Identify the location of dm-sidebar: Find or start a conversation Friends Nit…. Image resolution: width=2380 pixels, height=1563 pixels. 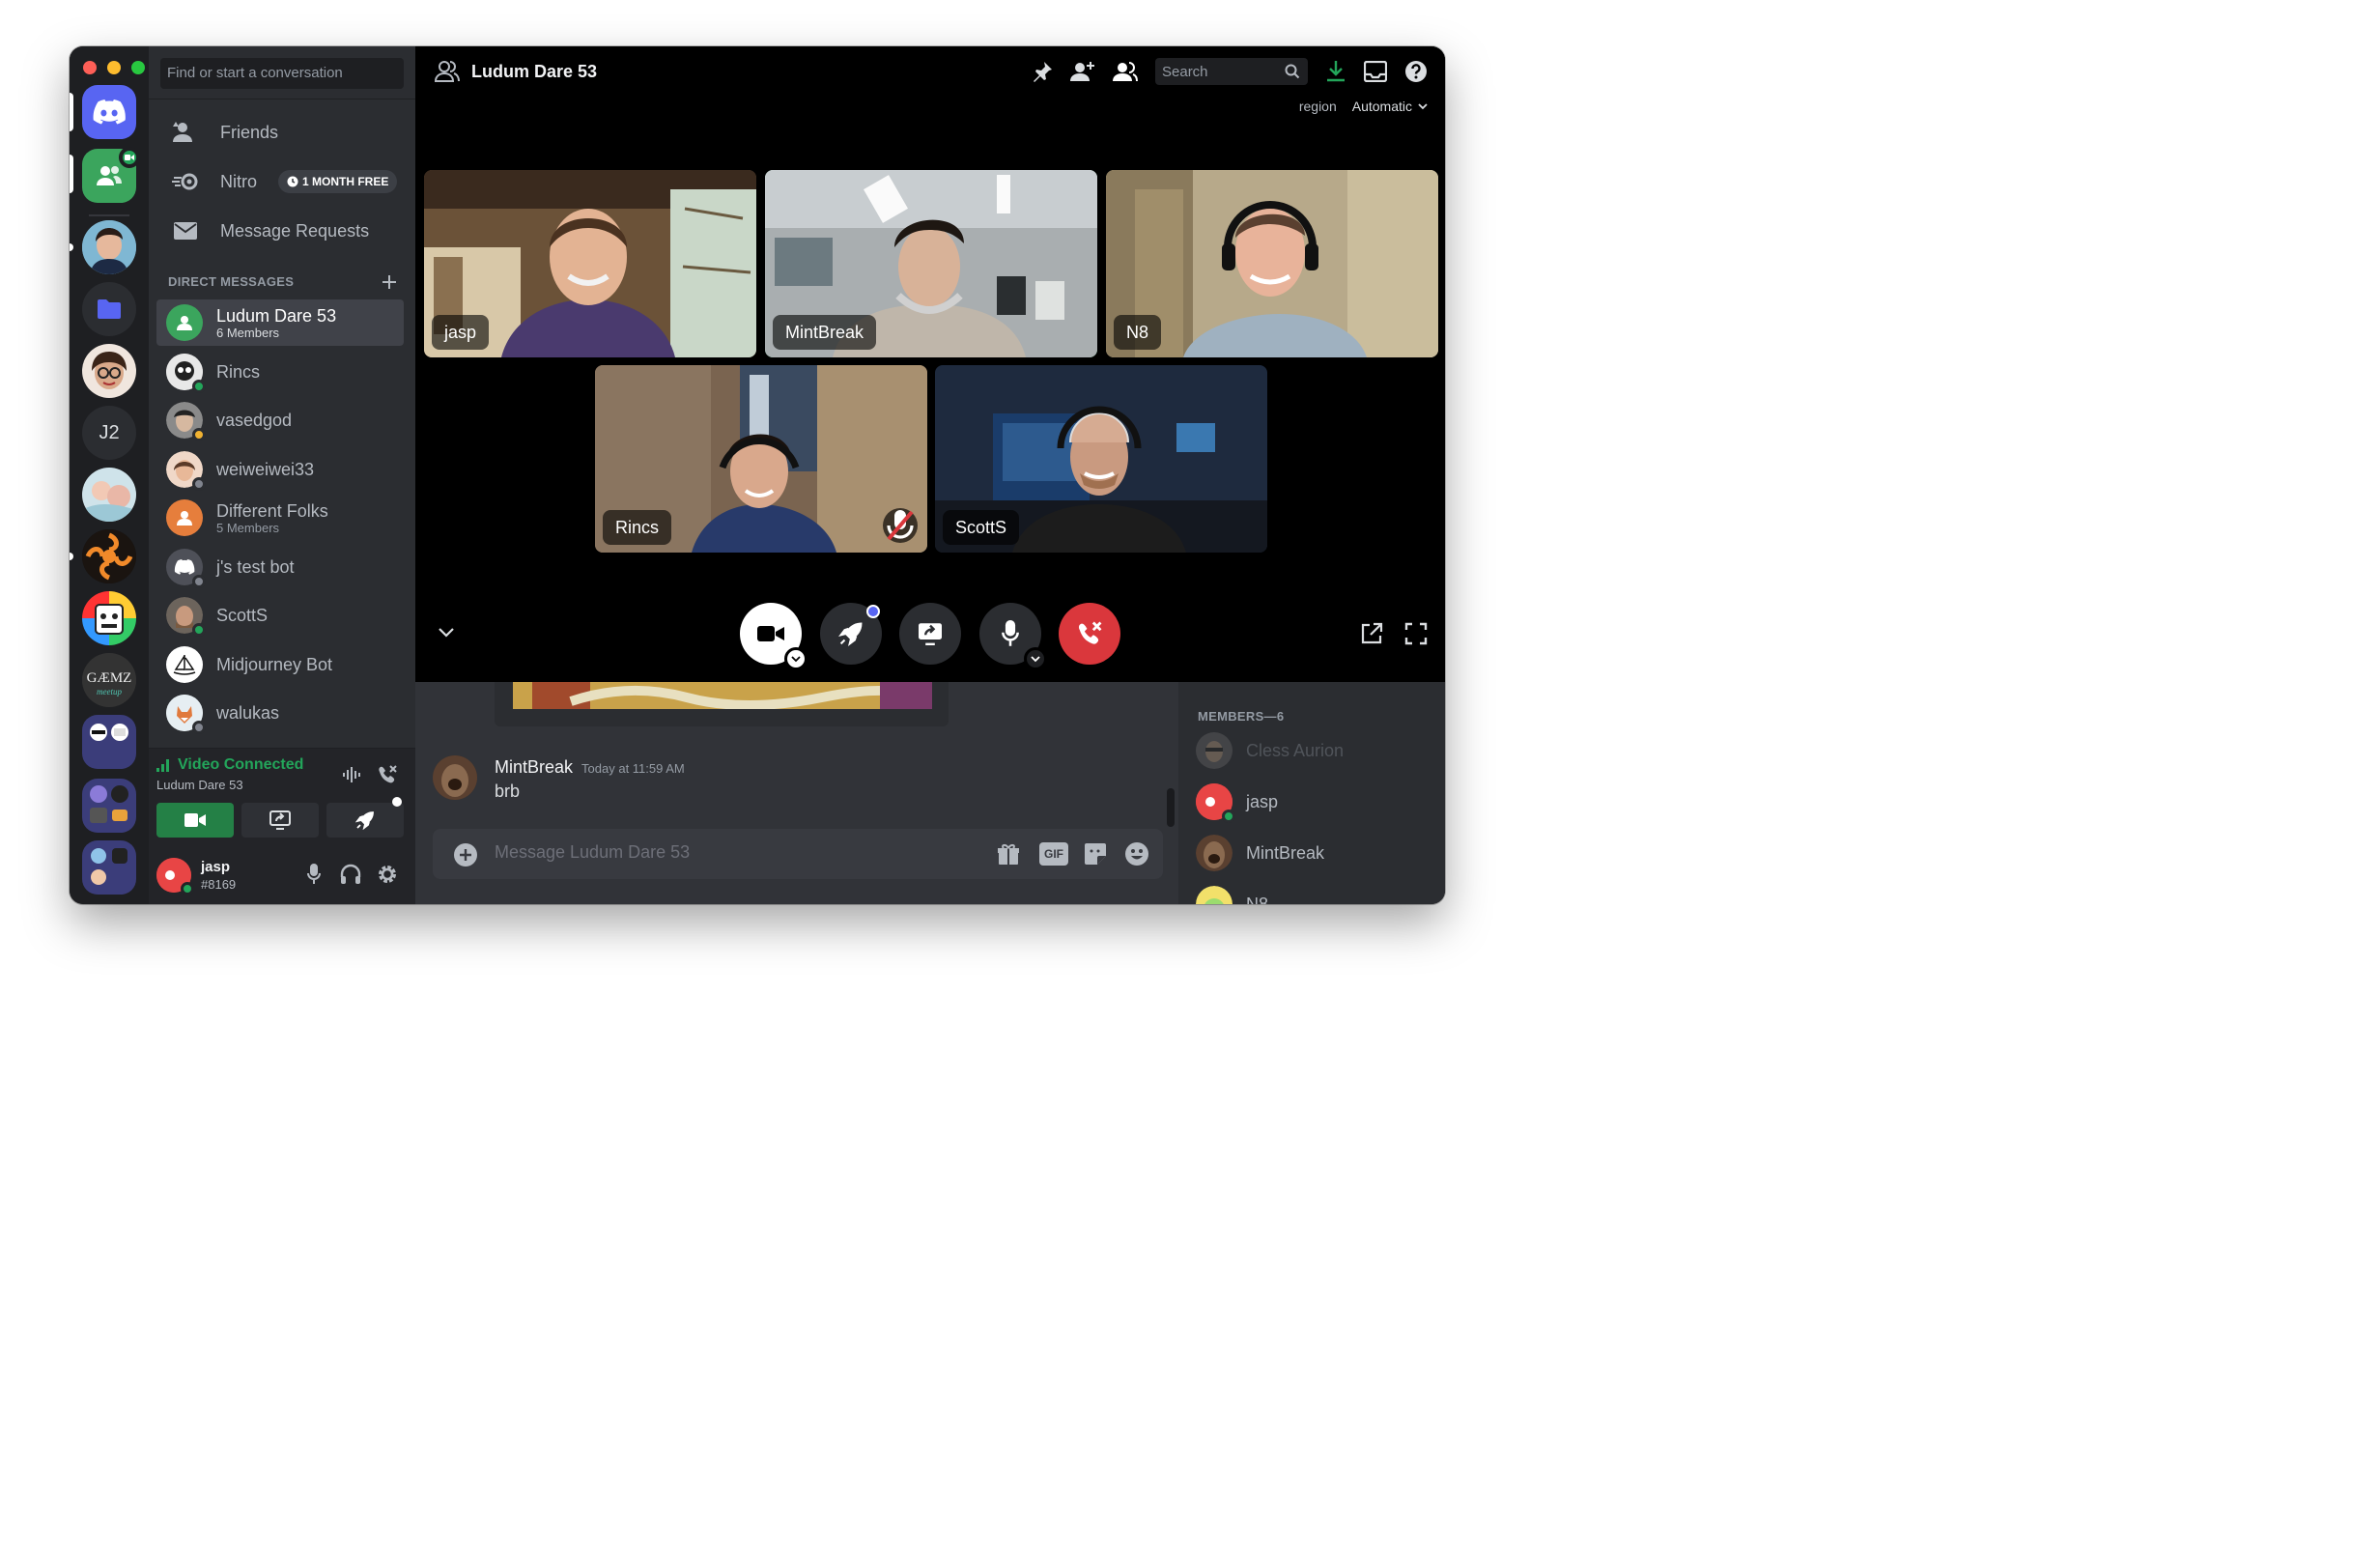
(282, 475).